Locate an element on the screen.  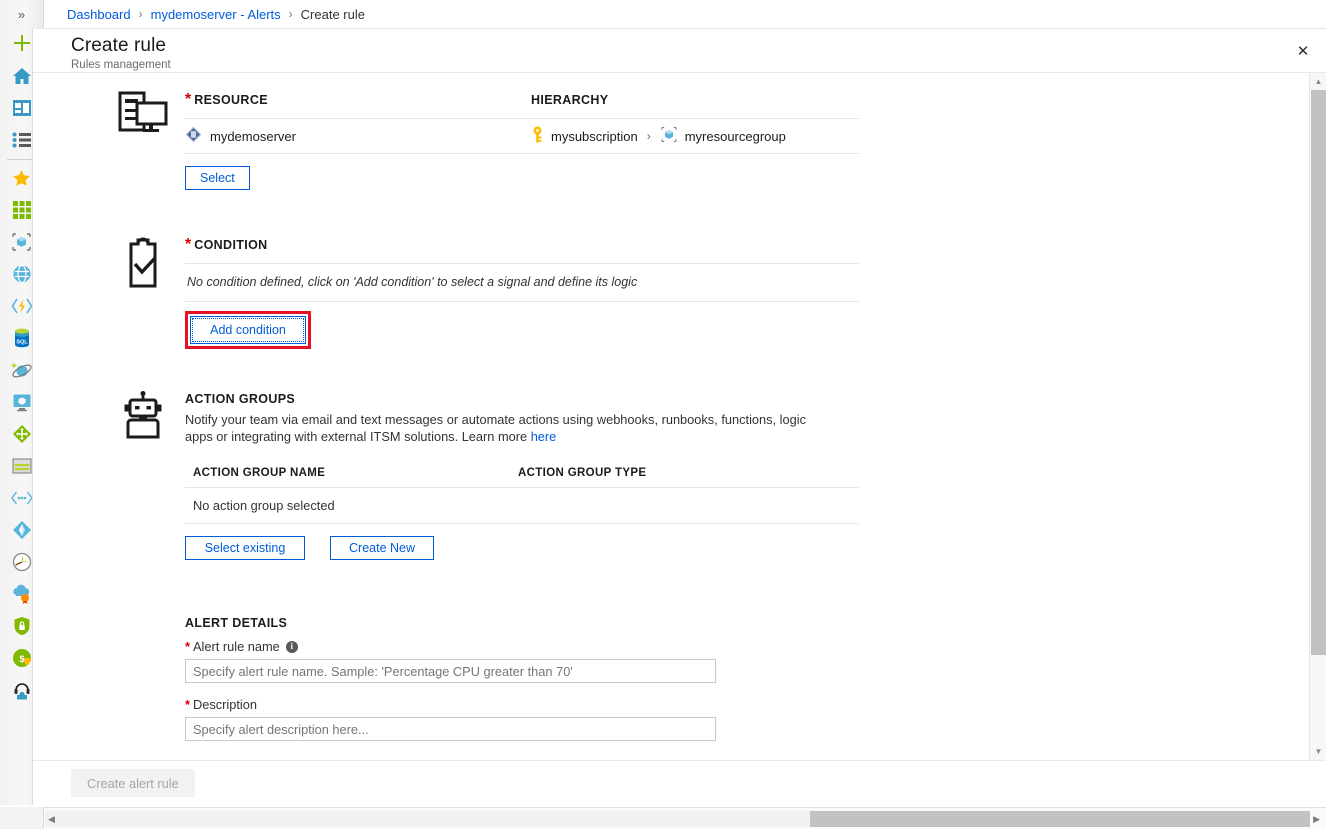
breadcrumb-item-dashboard: Dashboard is located at coordinates (99, 14).